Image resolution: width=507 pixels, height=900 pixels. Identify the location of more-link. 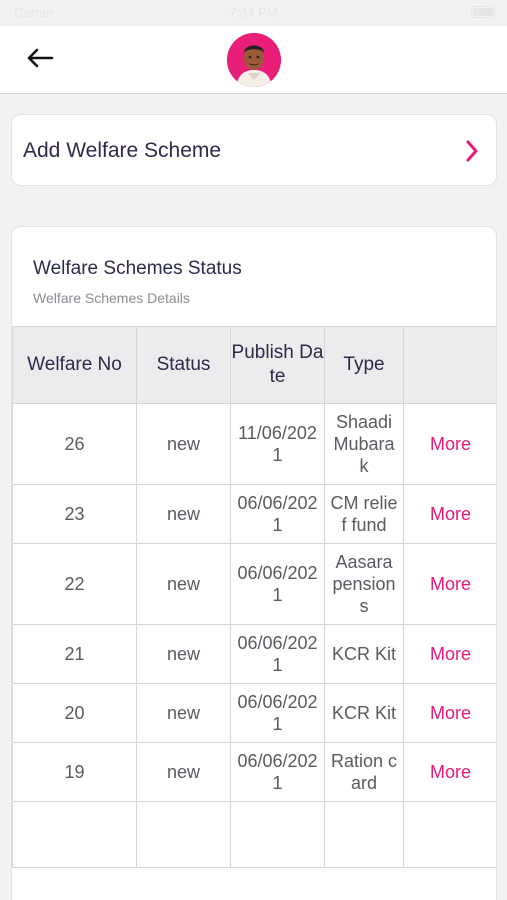
(449, 834).